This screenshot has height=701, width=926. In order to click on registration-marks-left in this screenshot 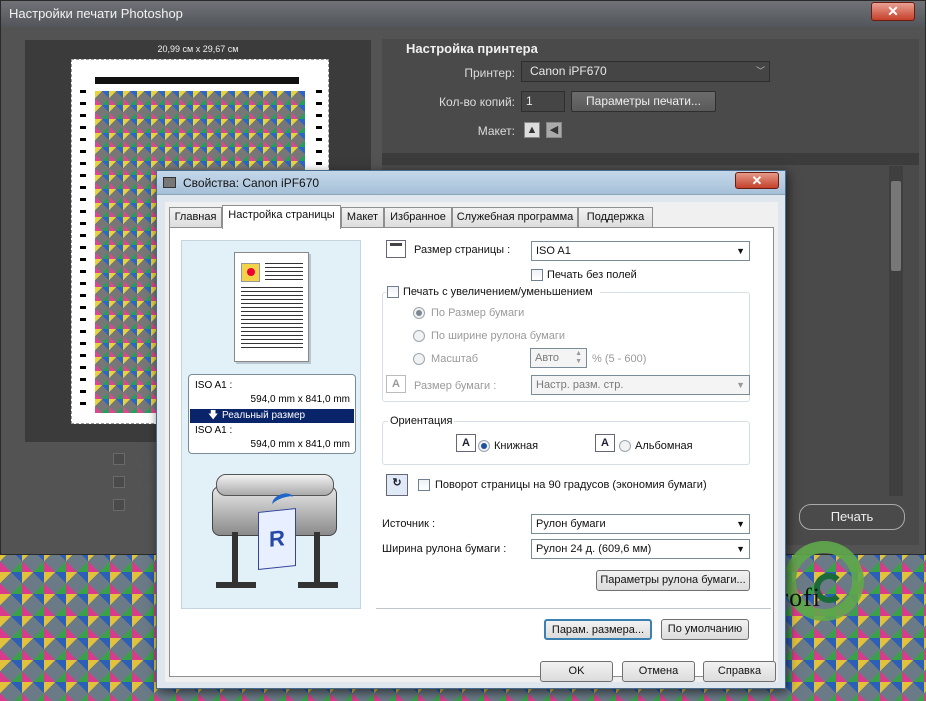, I will do `click(83, 252)`.